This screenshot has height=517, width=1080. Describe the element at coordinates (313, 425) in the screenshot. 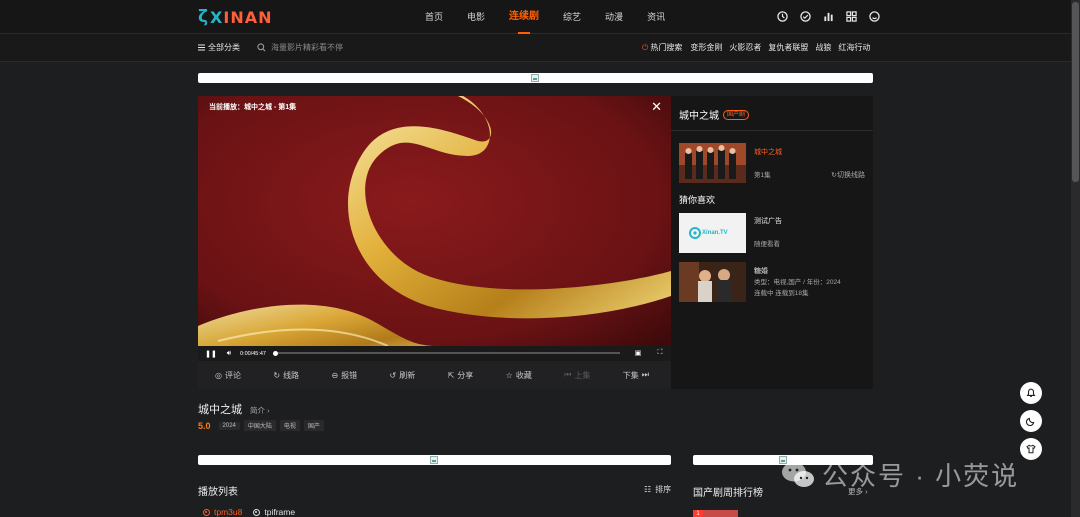

I see `meta-chip: 国产` at that location.